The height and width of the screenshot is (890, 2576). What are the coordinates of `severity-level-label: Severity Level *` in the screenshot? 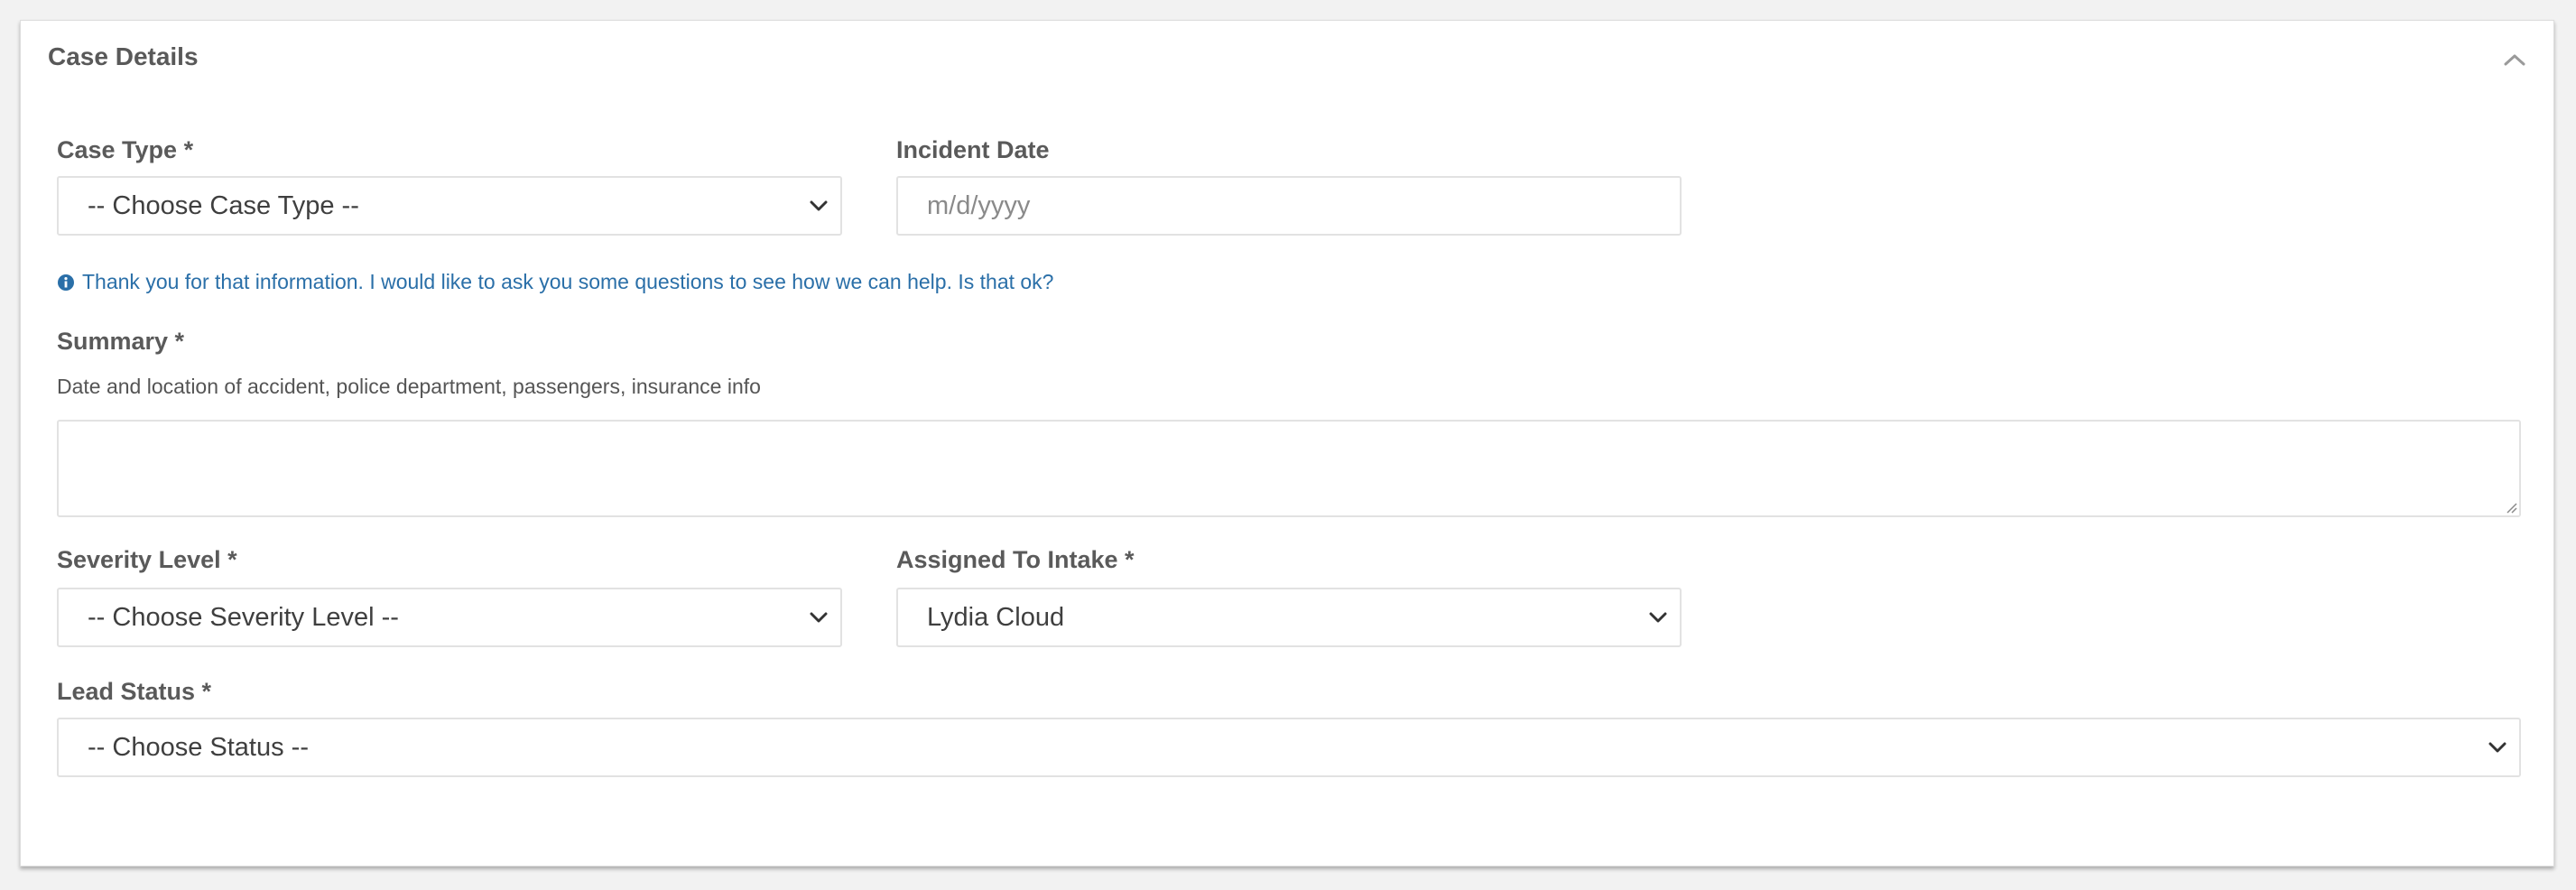 It's located at (147, 560).